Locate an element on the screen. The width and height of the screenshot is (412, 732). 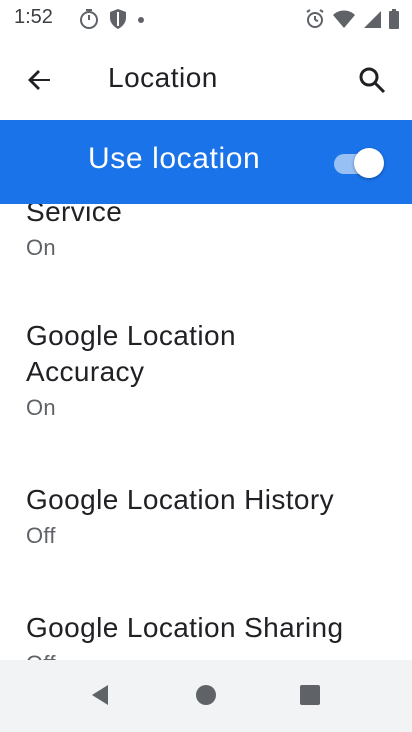
list-item-title-line1: Google Location is located at coordinates (131, 335).